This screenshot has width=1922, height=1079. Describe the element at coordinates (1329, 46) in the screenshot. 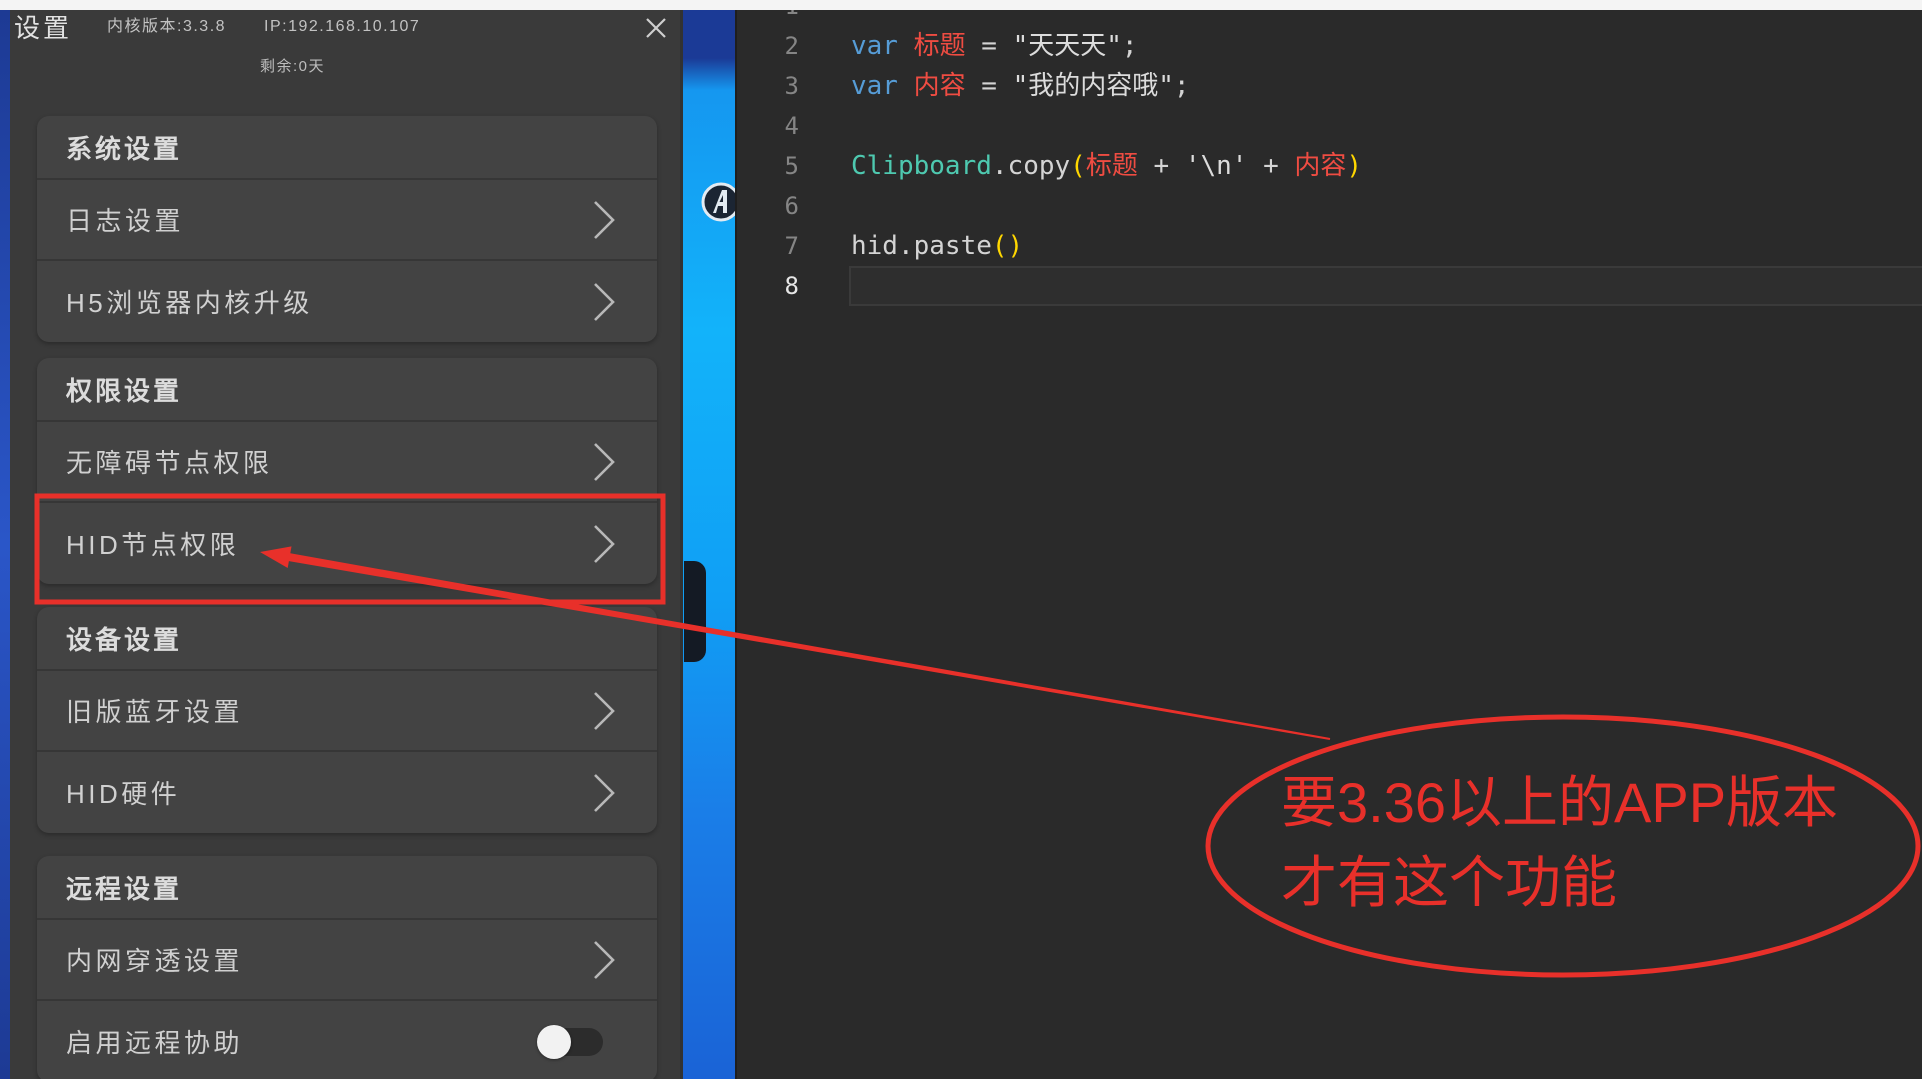

I see `code-line: 2 var 标题 = "天天天";` at that location.